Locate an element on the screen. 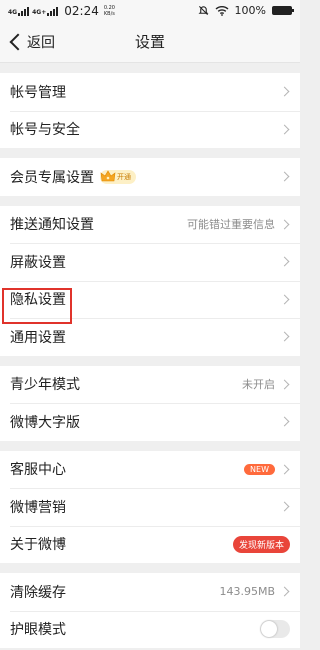 This screenshot has height=650, width=320. signal-2: 4G+ is located at coordinates (45, 11).